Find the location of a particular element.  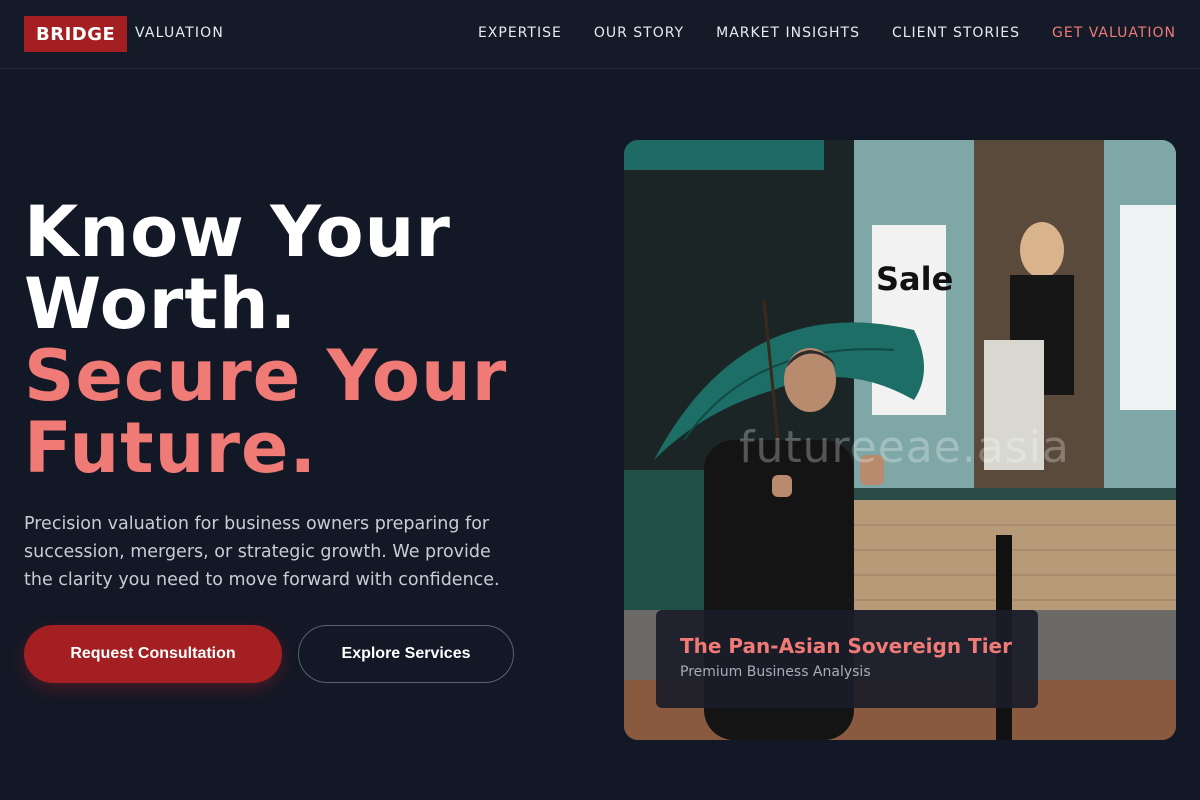

hero-title-line-3: Secure Your is located at coordinates (266, 376).